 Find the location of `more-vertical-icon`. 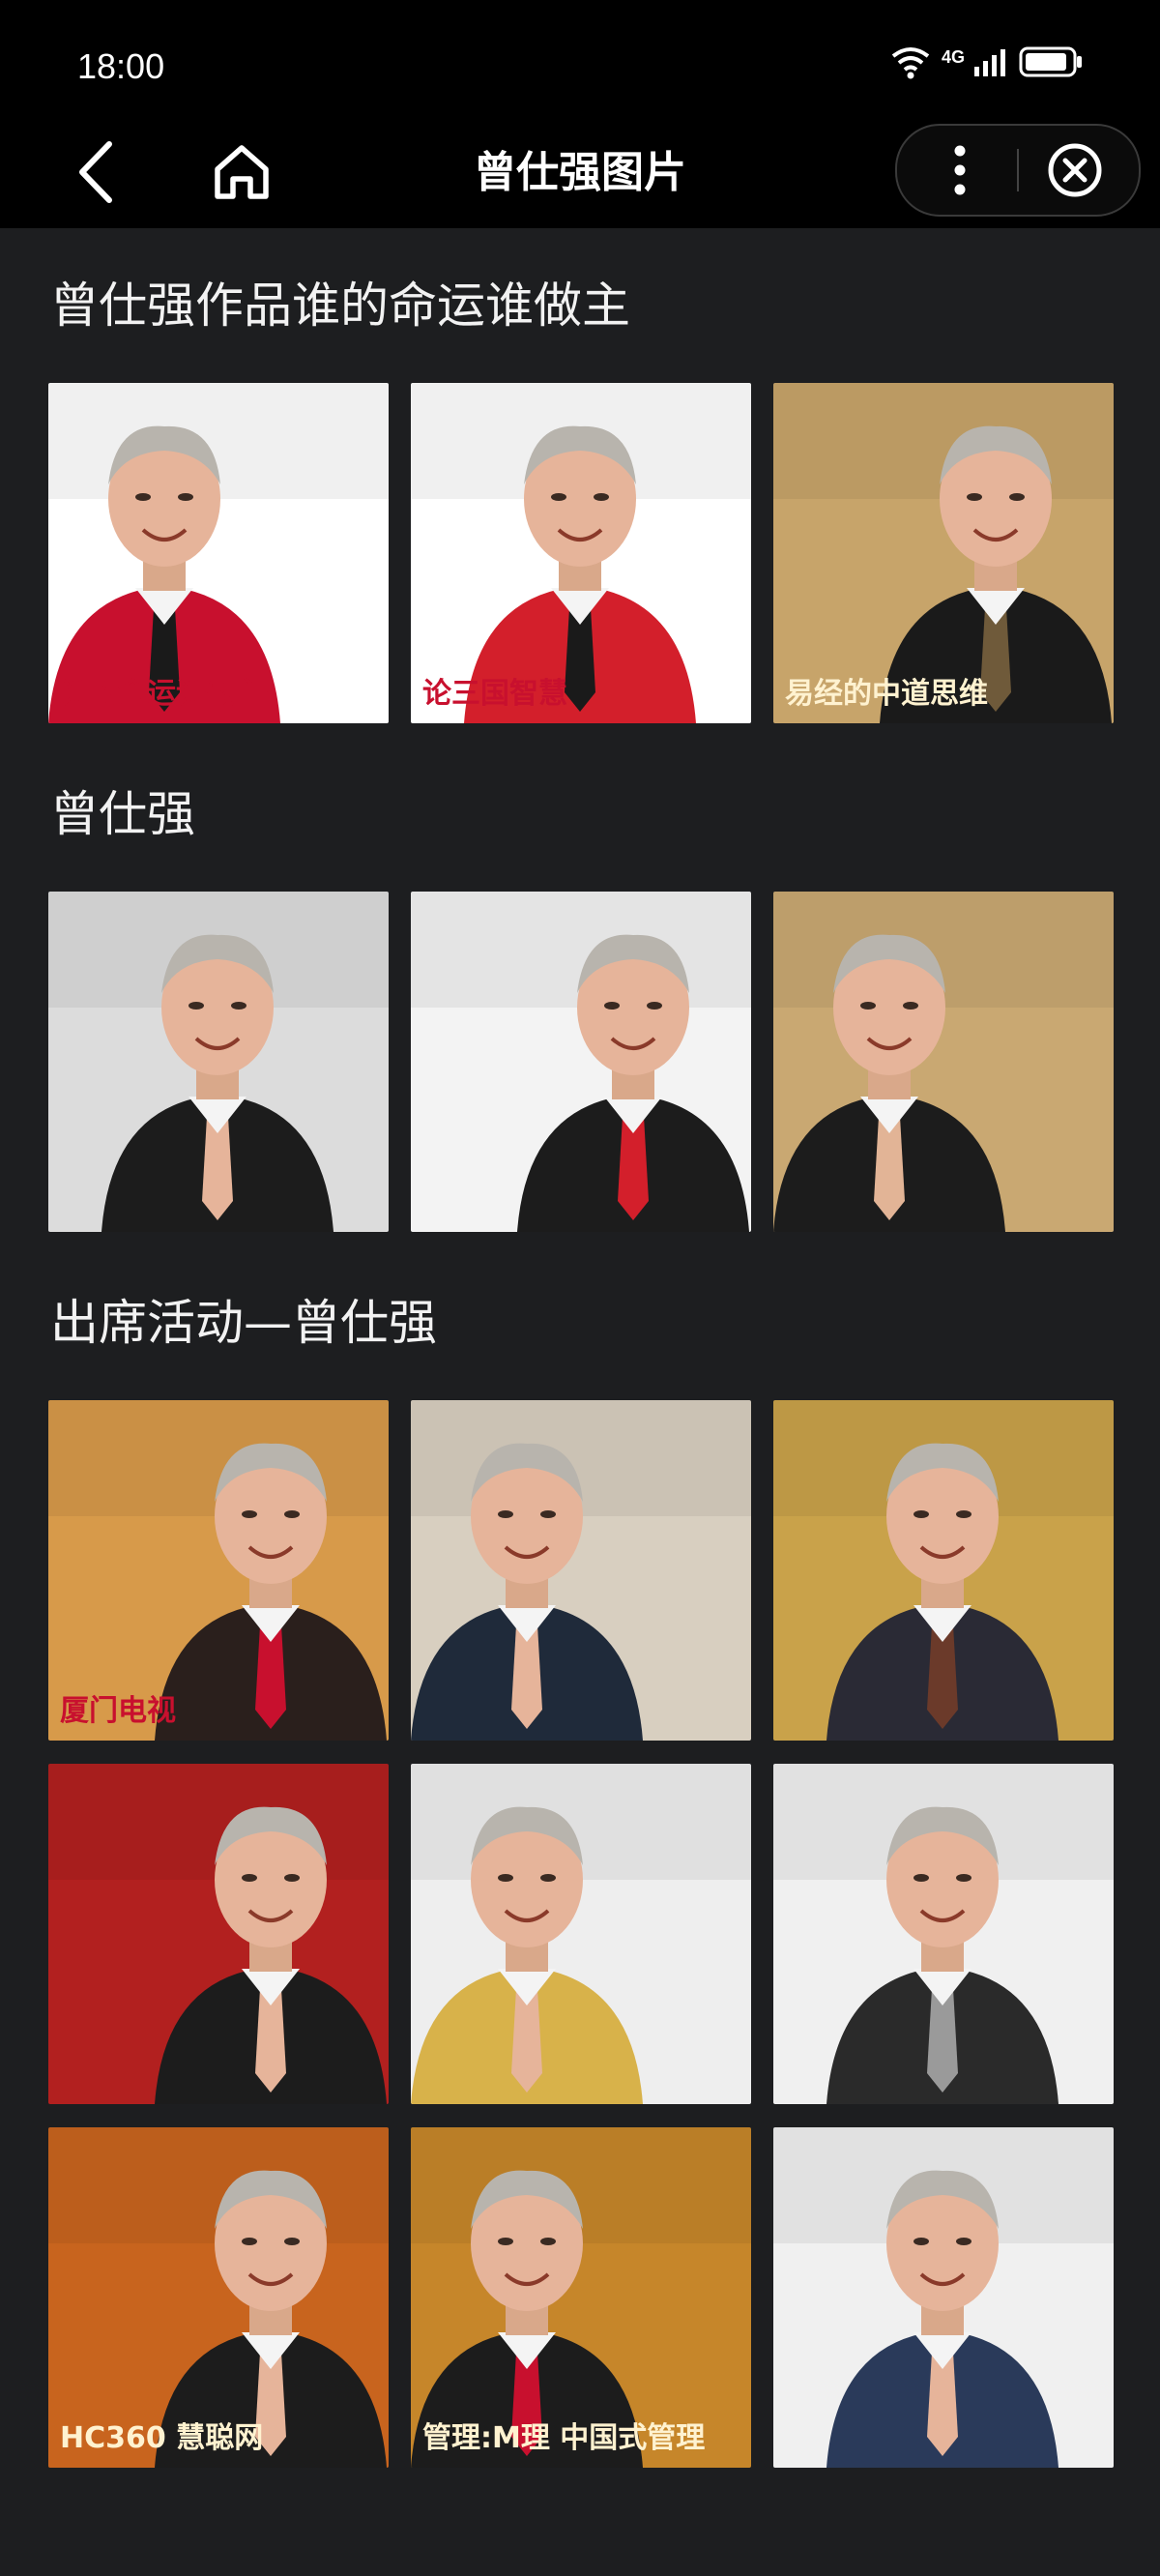

more-vertical-icon is located at coordinates (960, 170).